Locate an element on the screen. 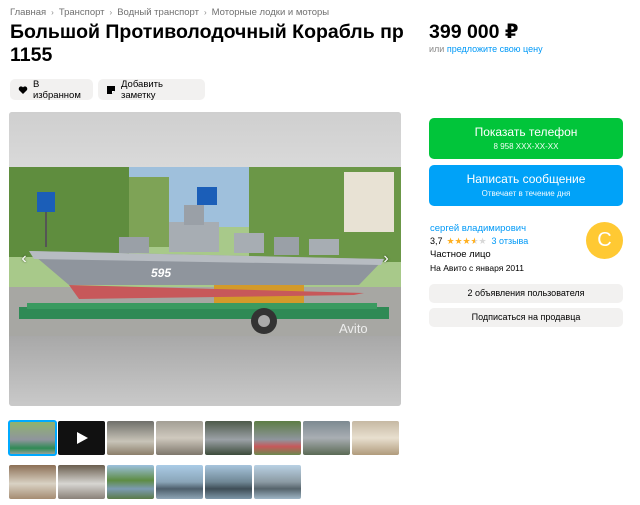  favorite-button: В избранном is located at coordinates (51, 89).